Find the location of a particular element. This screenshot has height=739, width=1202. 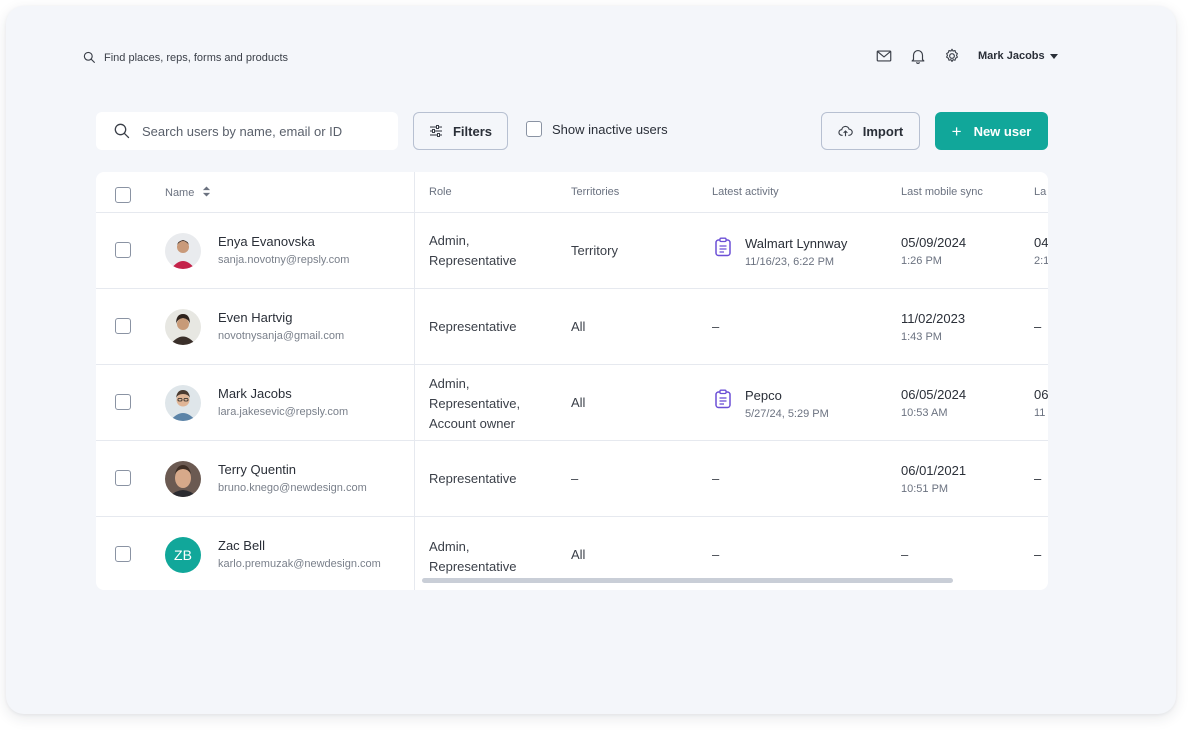

sort-icon is located at coordinates (206, 191).